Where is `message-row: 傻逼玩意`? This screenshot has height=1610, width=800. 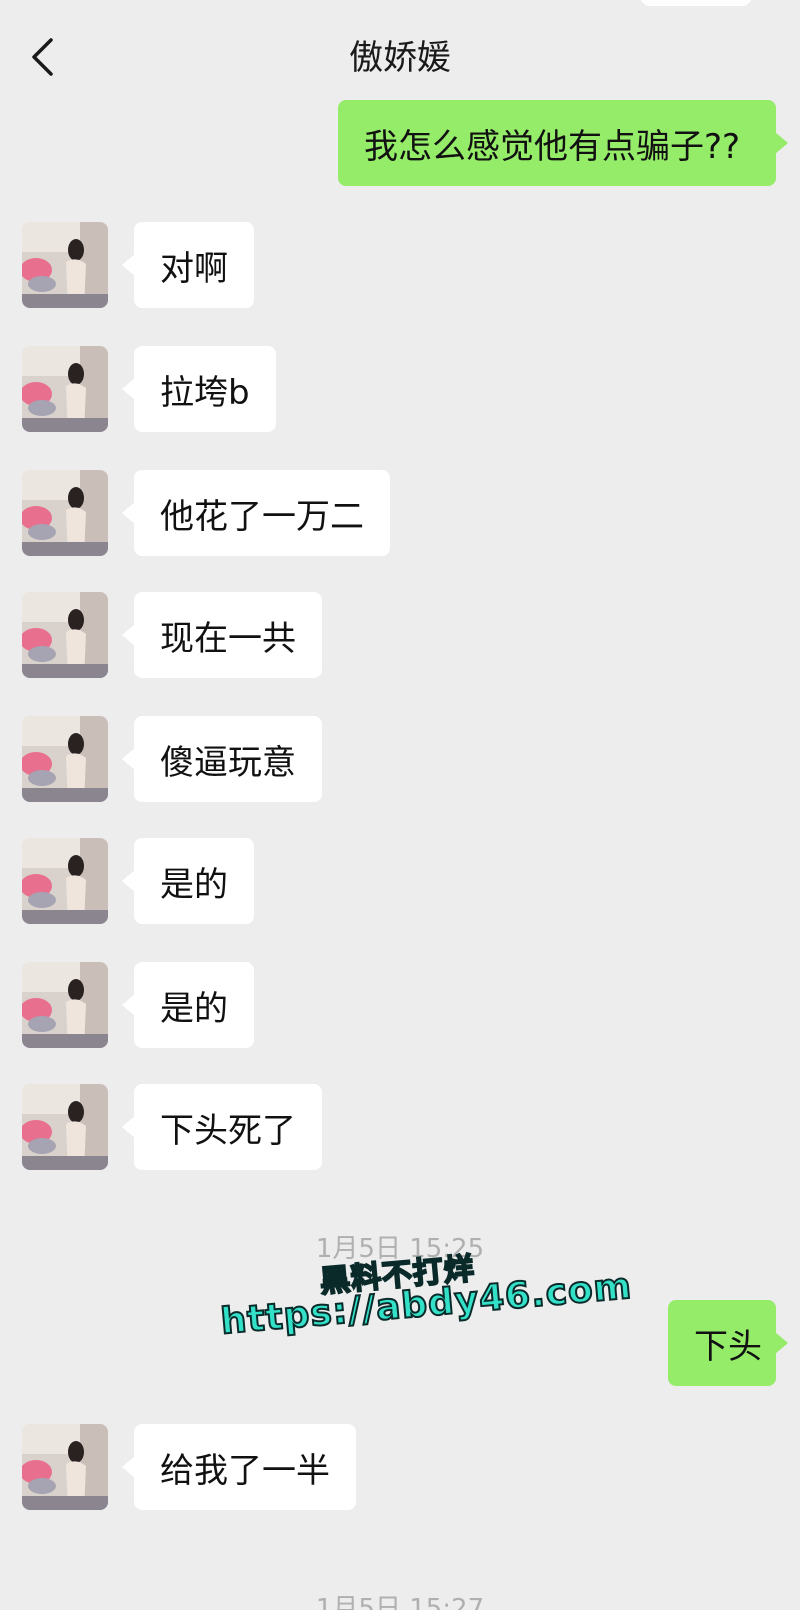 message-row: 傻逼玩意 is located at coordinates (400, 759).